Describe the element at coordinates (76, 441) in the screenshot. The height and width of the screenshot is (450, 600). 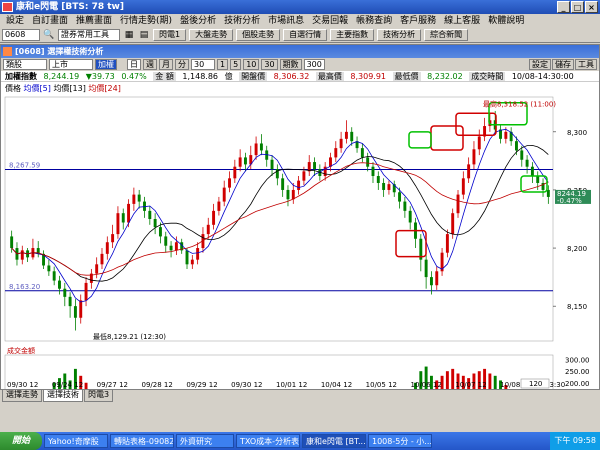
I see `task-item: Yahoo!奇摩股` at that location.